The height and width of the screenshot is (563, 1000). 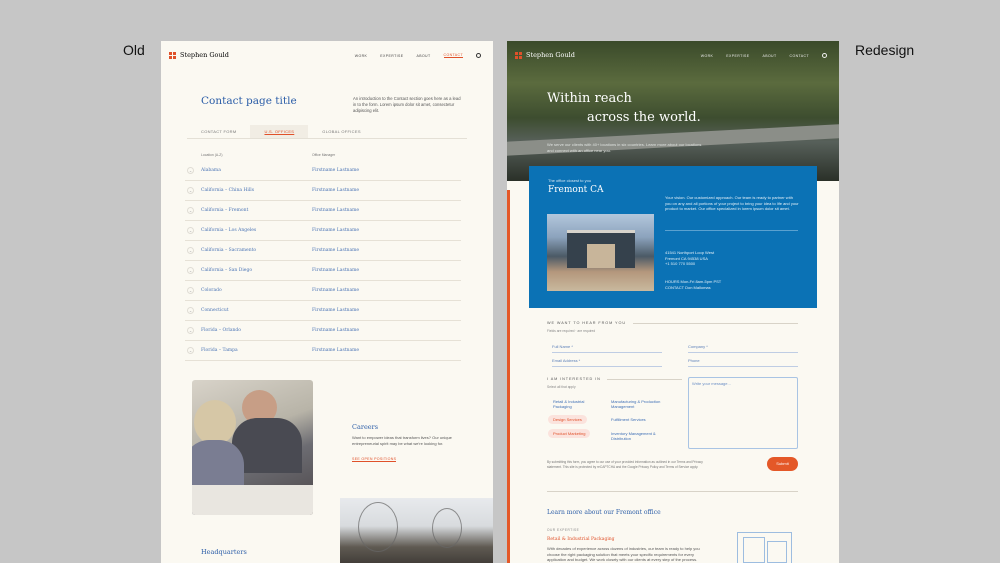 I want to click on location-row: ⌄ Florida – Orlando Firstname Lastname, so click(x=323, y=331).